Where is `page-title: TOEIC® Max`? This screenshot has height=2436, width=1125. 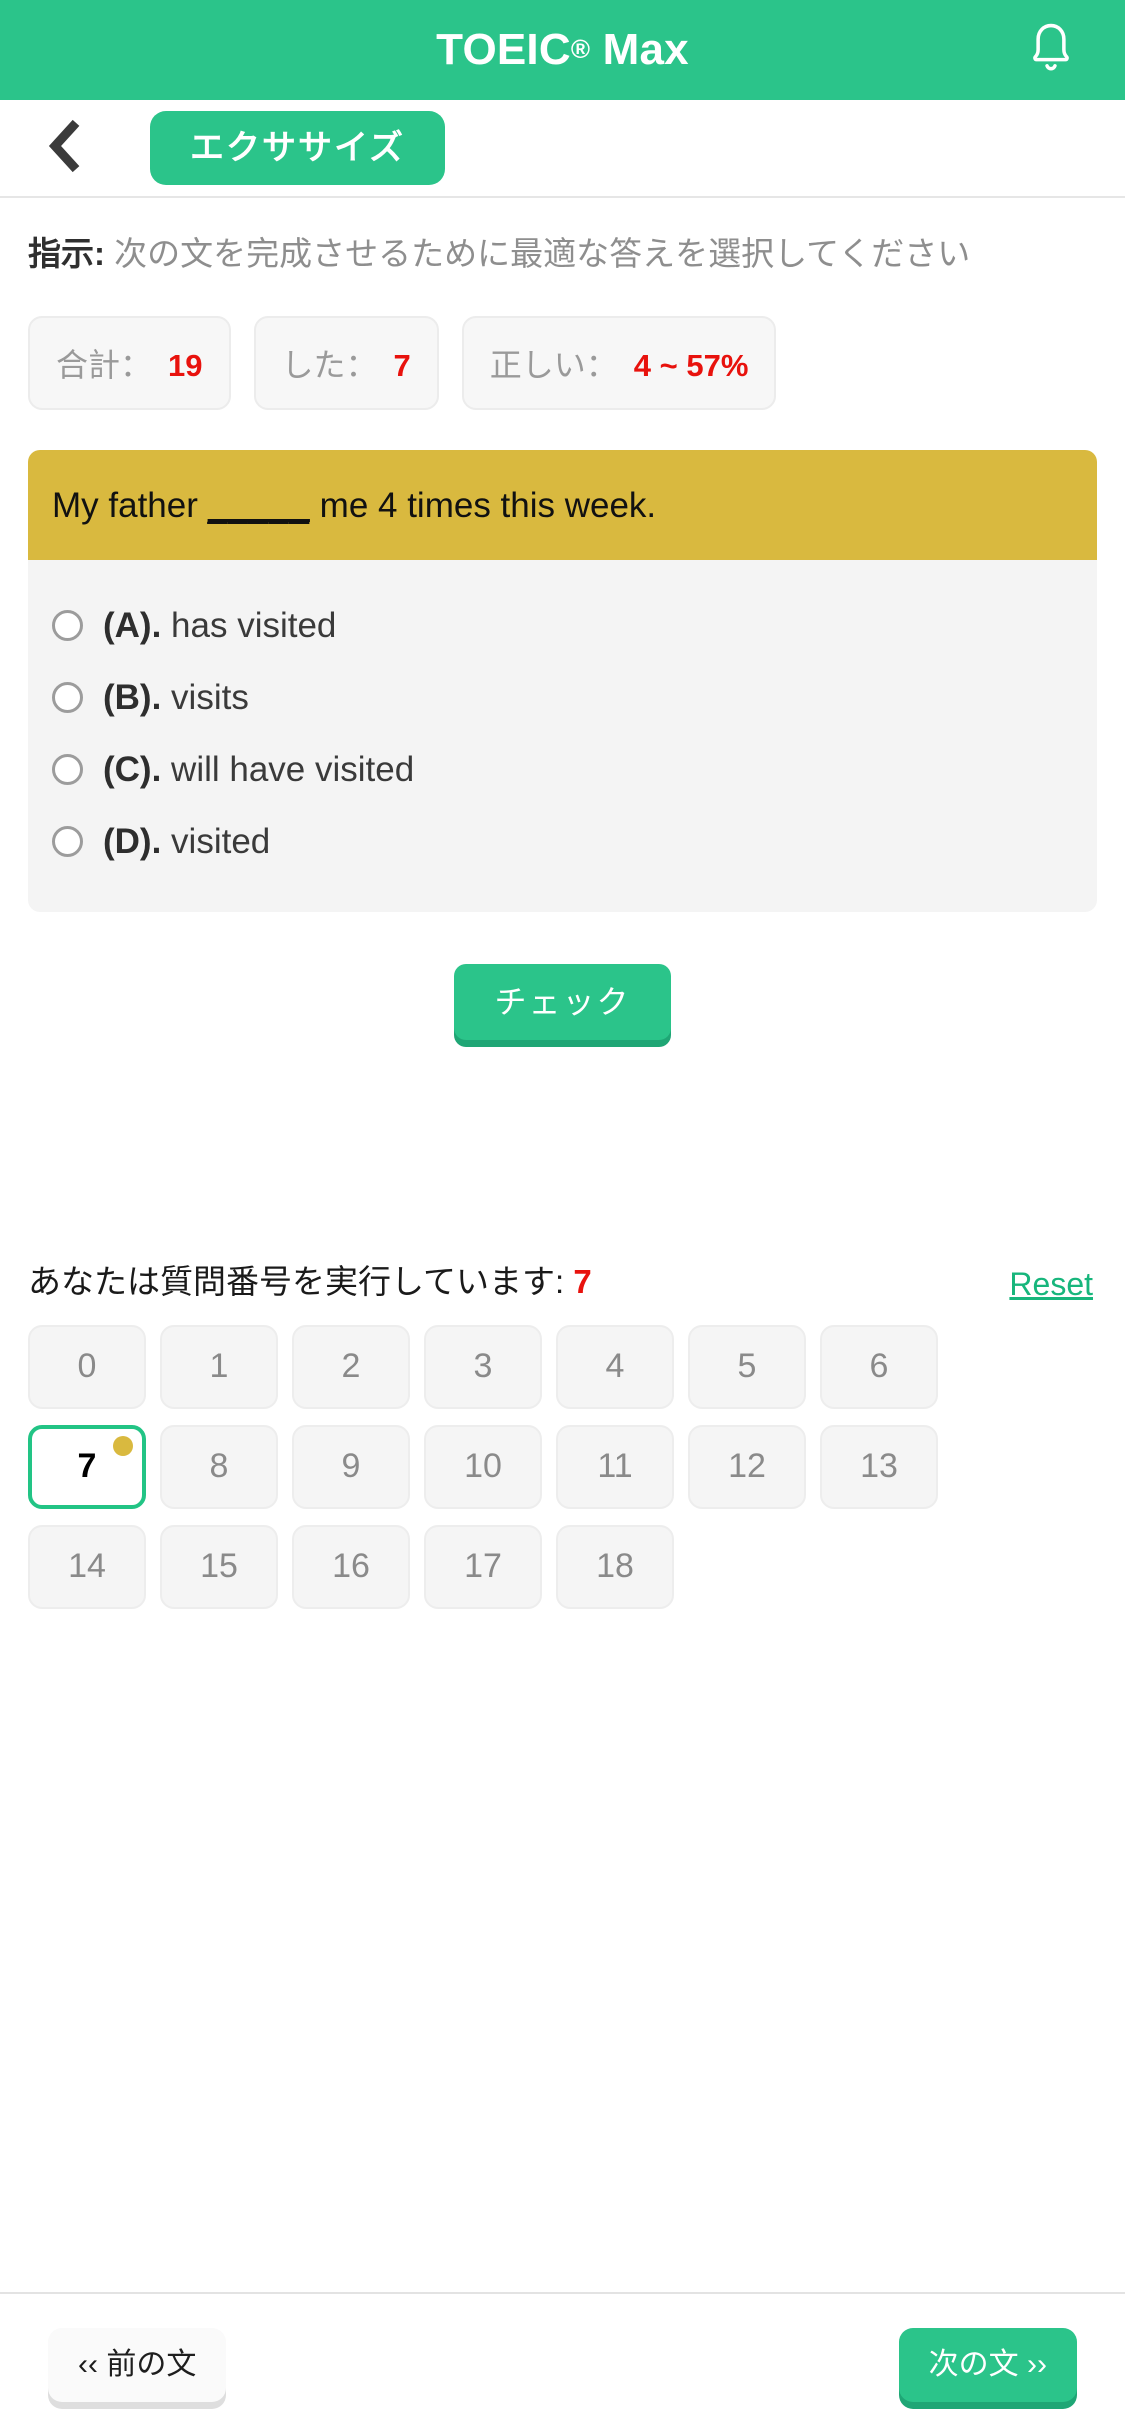
page-title: TOEIC® Max is located at coordinates (562, 50).